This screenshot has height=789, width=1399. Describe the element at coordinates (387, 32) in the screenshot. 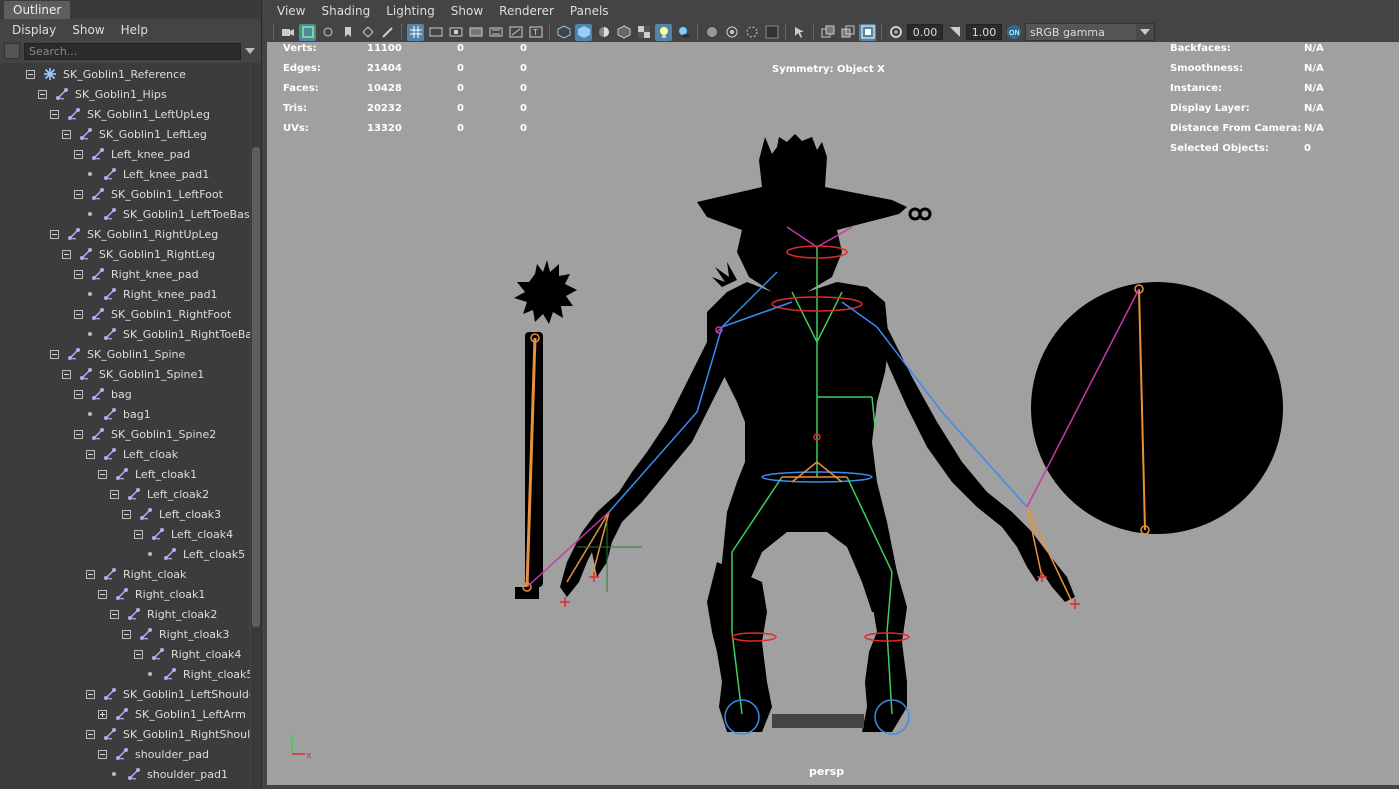

I see `grease-pencil-icon` at that location.